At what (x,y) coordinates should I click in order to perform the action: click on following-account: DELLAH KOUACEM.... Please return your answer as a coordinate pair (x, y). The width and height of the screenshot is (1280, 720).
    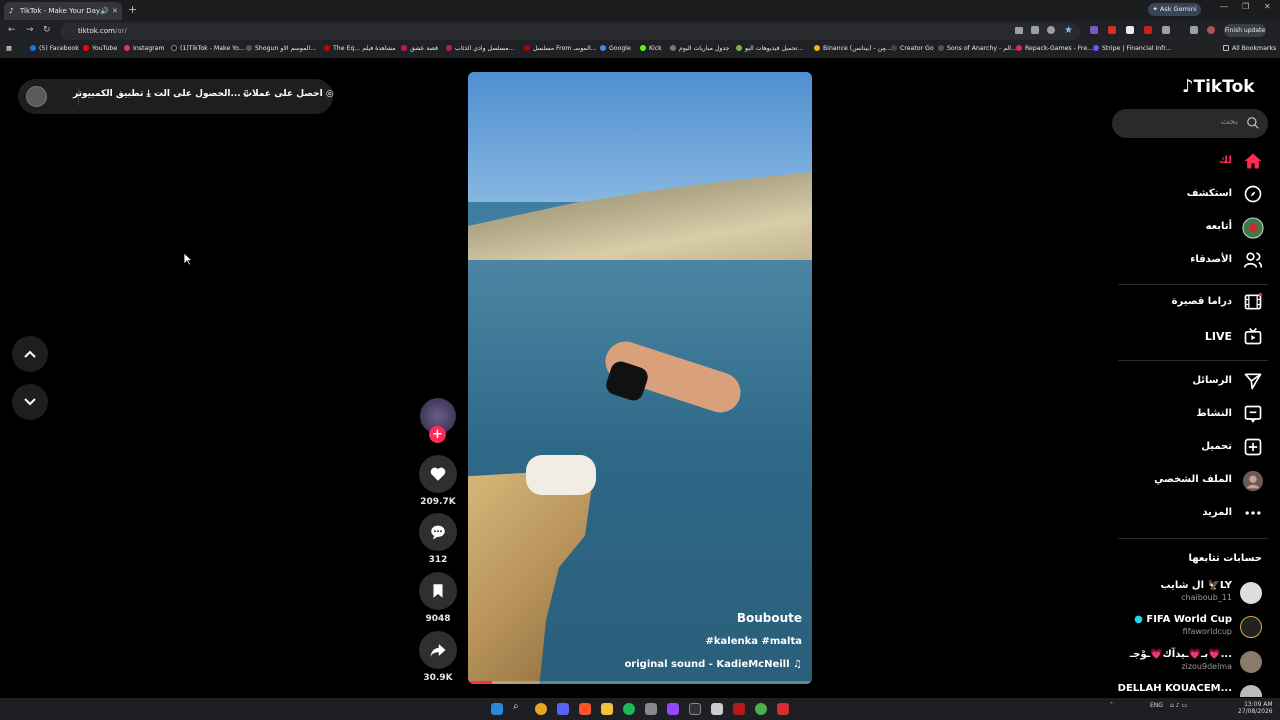
    Looking at the image, I should click on (1187, 690).